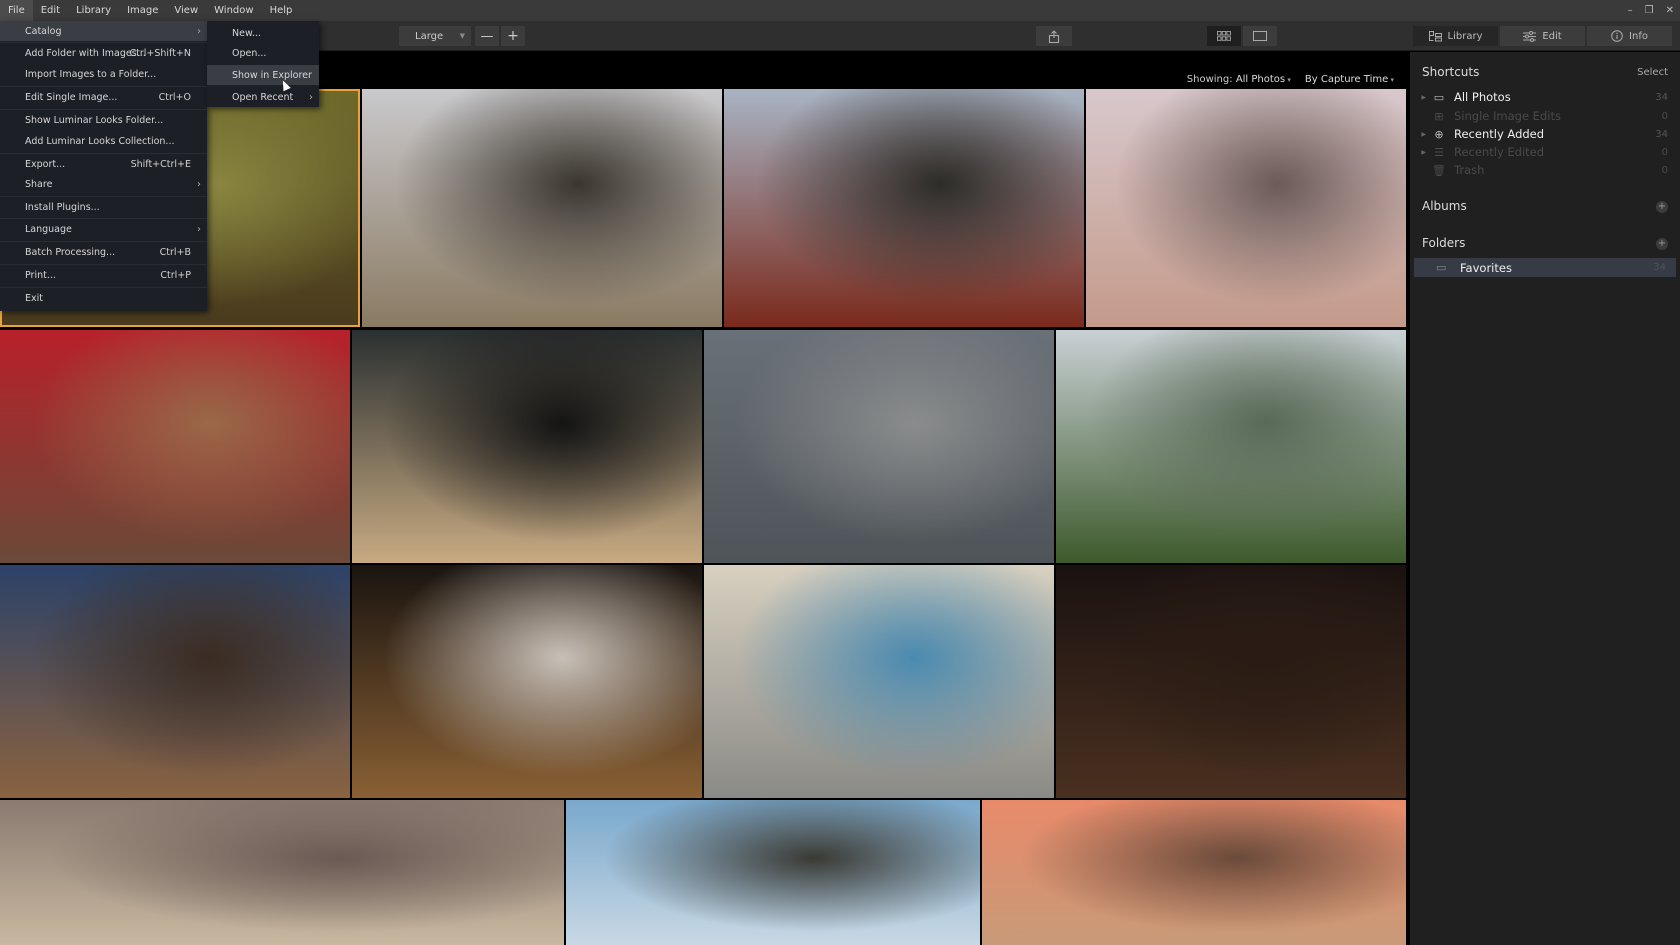 This screenshot has height=945, width=1680. What do you see at coordinates (174, 97) in the screenshot?
I see `shortcut-text: Ctrl+O` at bounding box center [174, 97].